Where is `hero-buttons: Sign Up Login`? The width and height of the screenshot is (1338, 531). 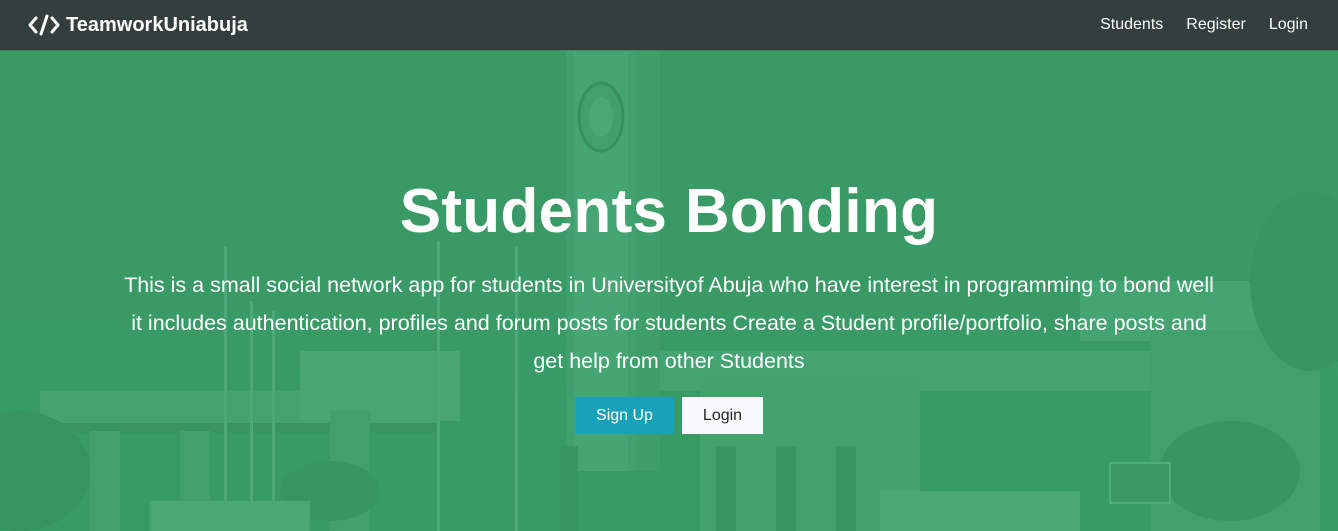
hero-buttons: Sign Up Login is located at coordinates (669, 415).